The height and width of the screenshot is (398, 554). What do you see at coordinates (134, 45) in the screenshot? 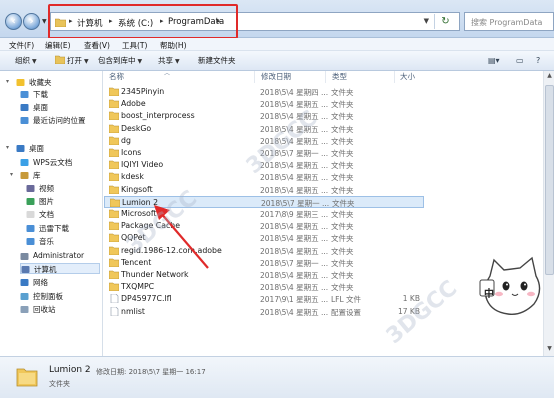
I see `menu-tools: 工具(T)` at bounding box center [134, 45].